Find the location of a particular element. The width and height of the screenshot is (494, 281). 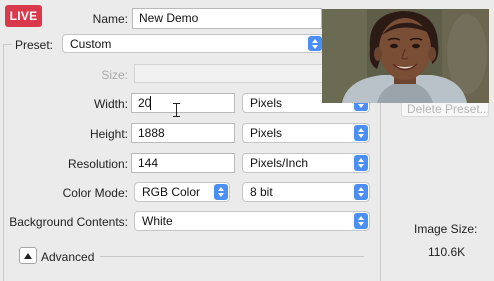

color-mode-select: RGB Color is located at coordinates (182, 192).